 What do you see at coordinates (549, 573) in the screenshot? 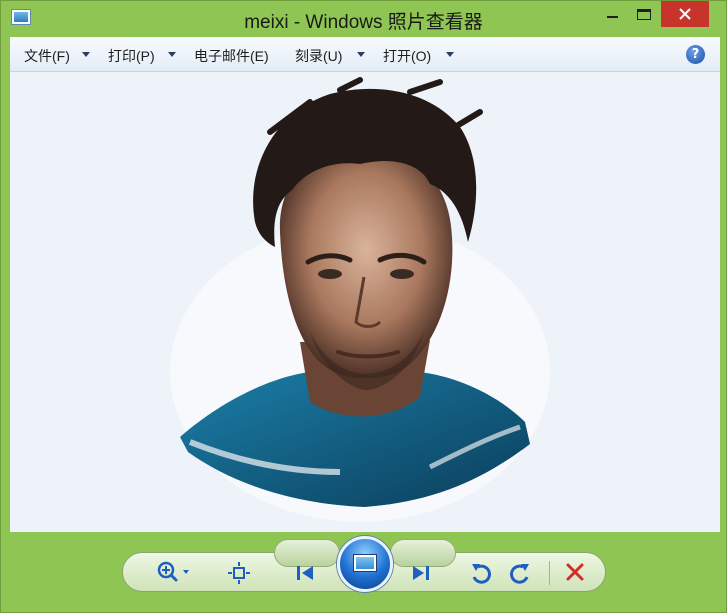
I see `toolbar-divider` at bounding box center [549, 573].